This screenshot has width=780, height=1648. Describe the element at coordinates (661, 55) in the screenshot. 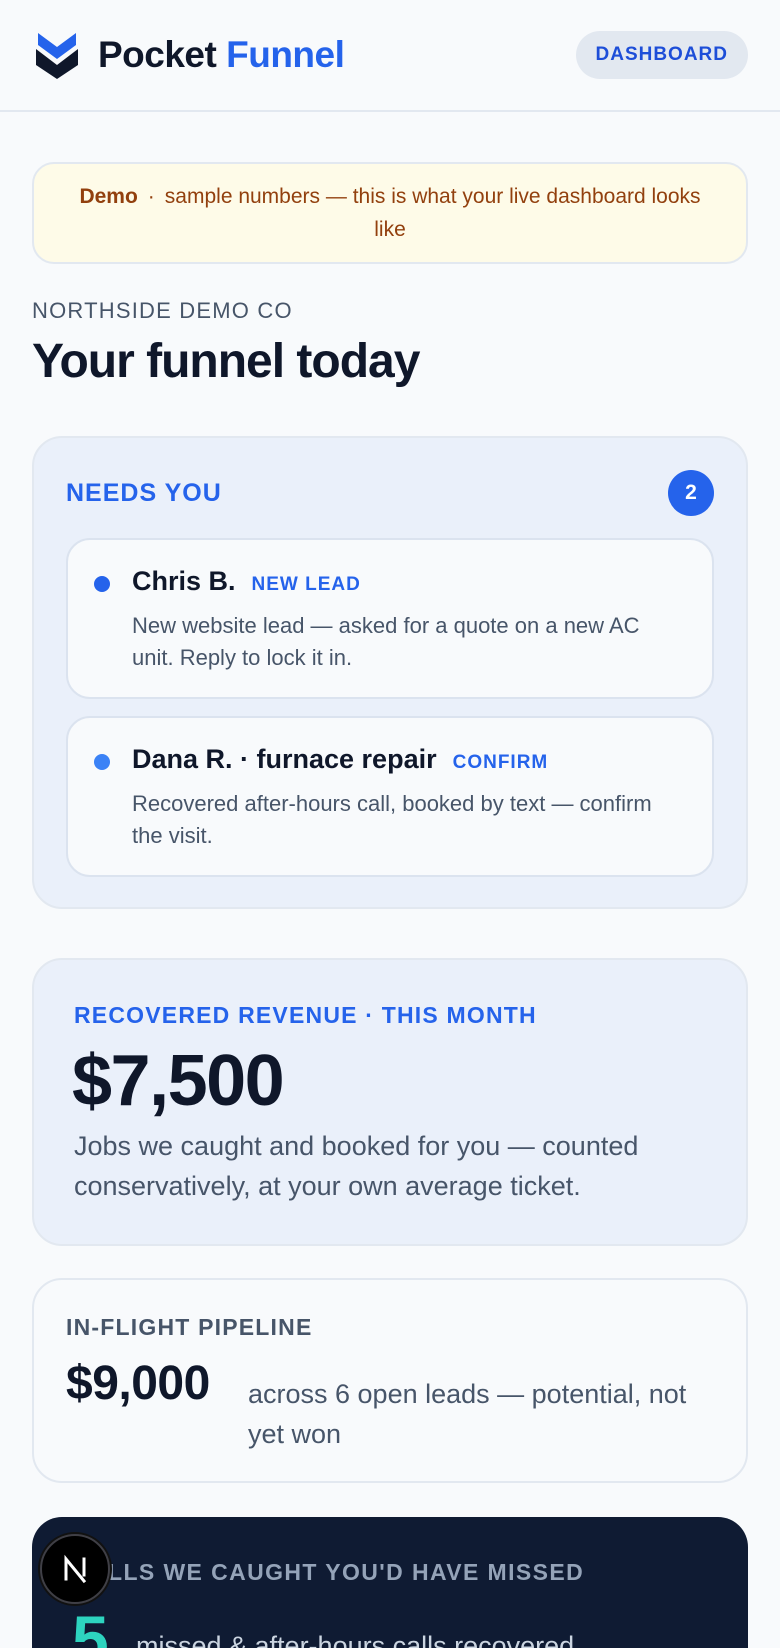

I see `dashboard-button: DASHBOARD` at that location.